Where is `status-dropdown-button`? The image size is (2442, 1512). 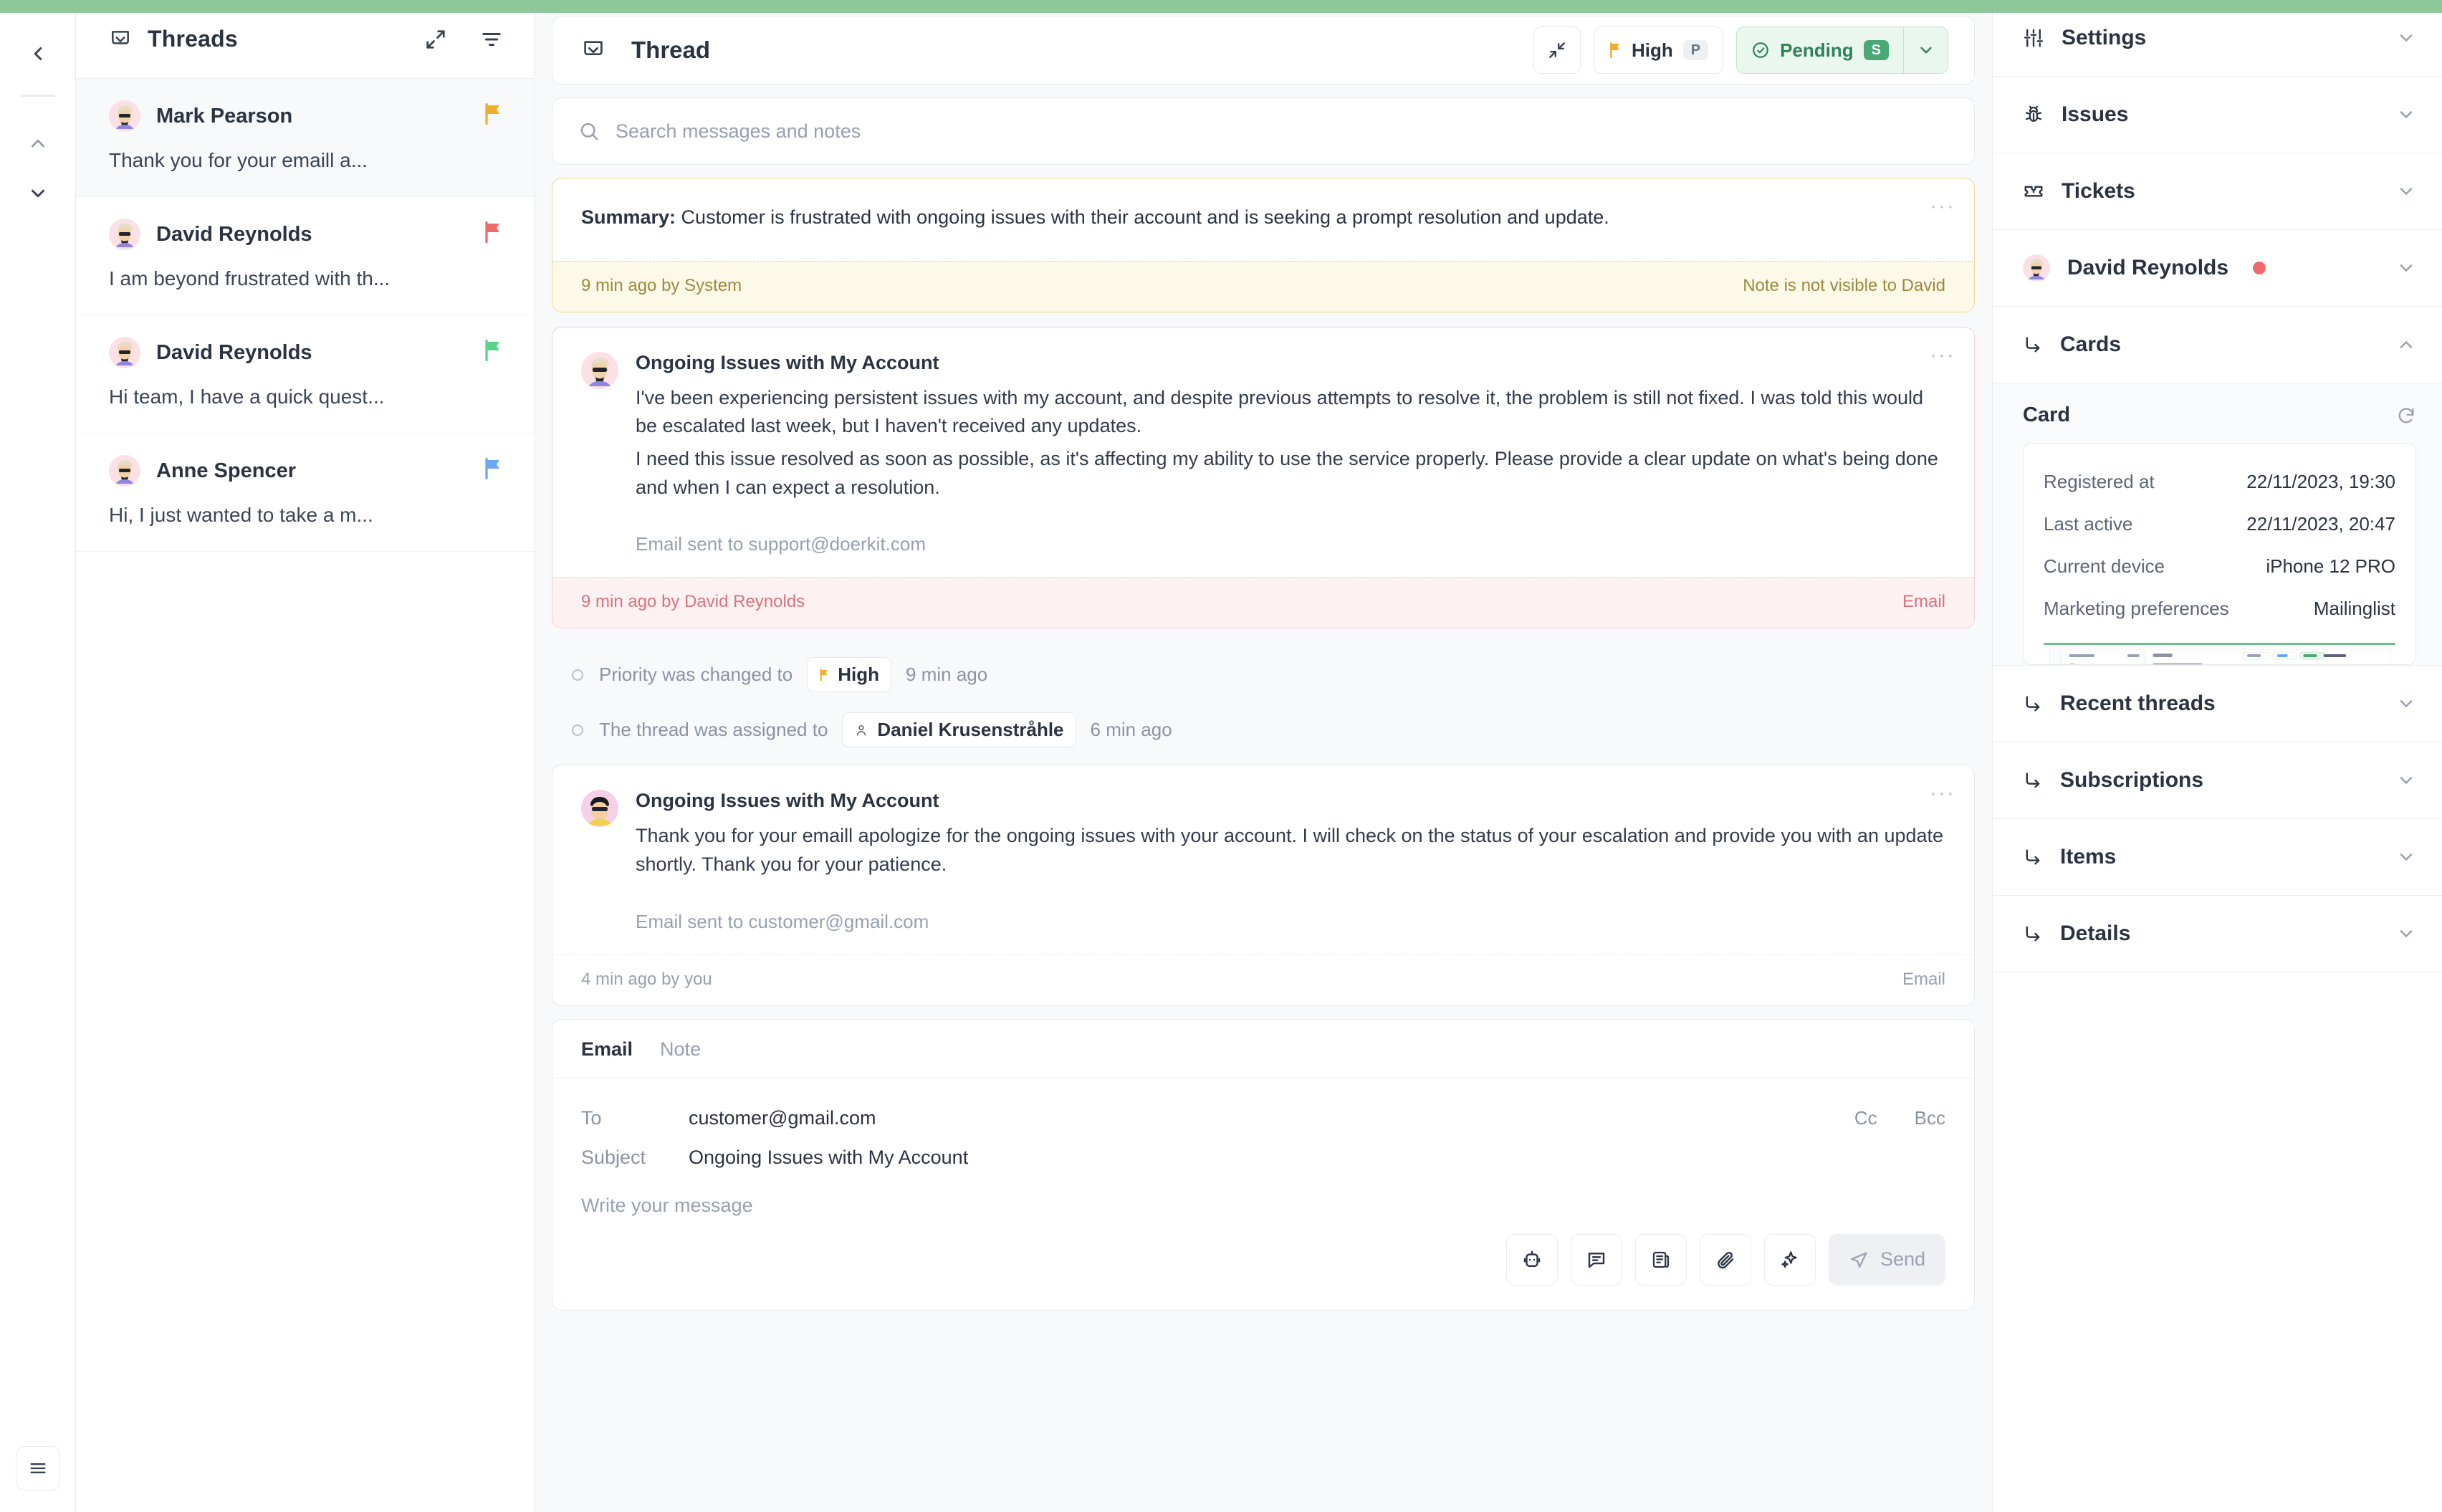 status-dropdown-button is located at coordinates (1926, 50).